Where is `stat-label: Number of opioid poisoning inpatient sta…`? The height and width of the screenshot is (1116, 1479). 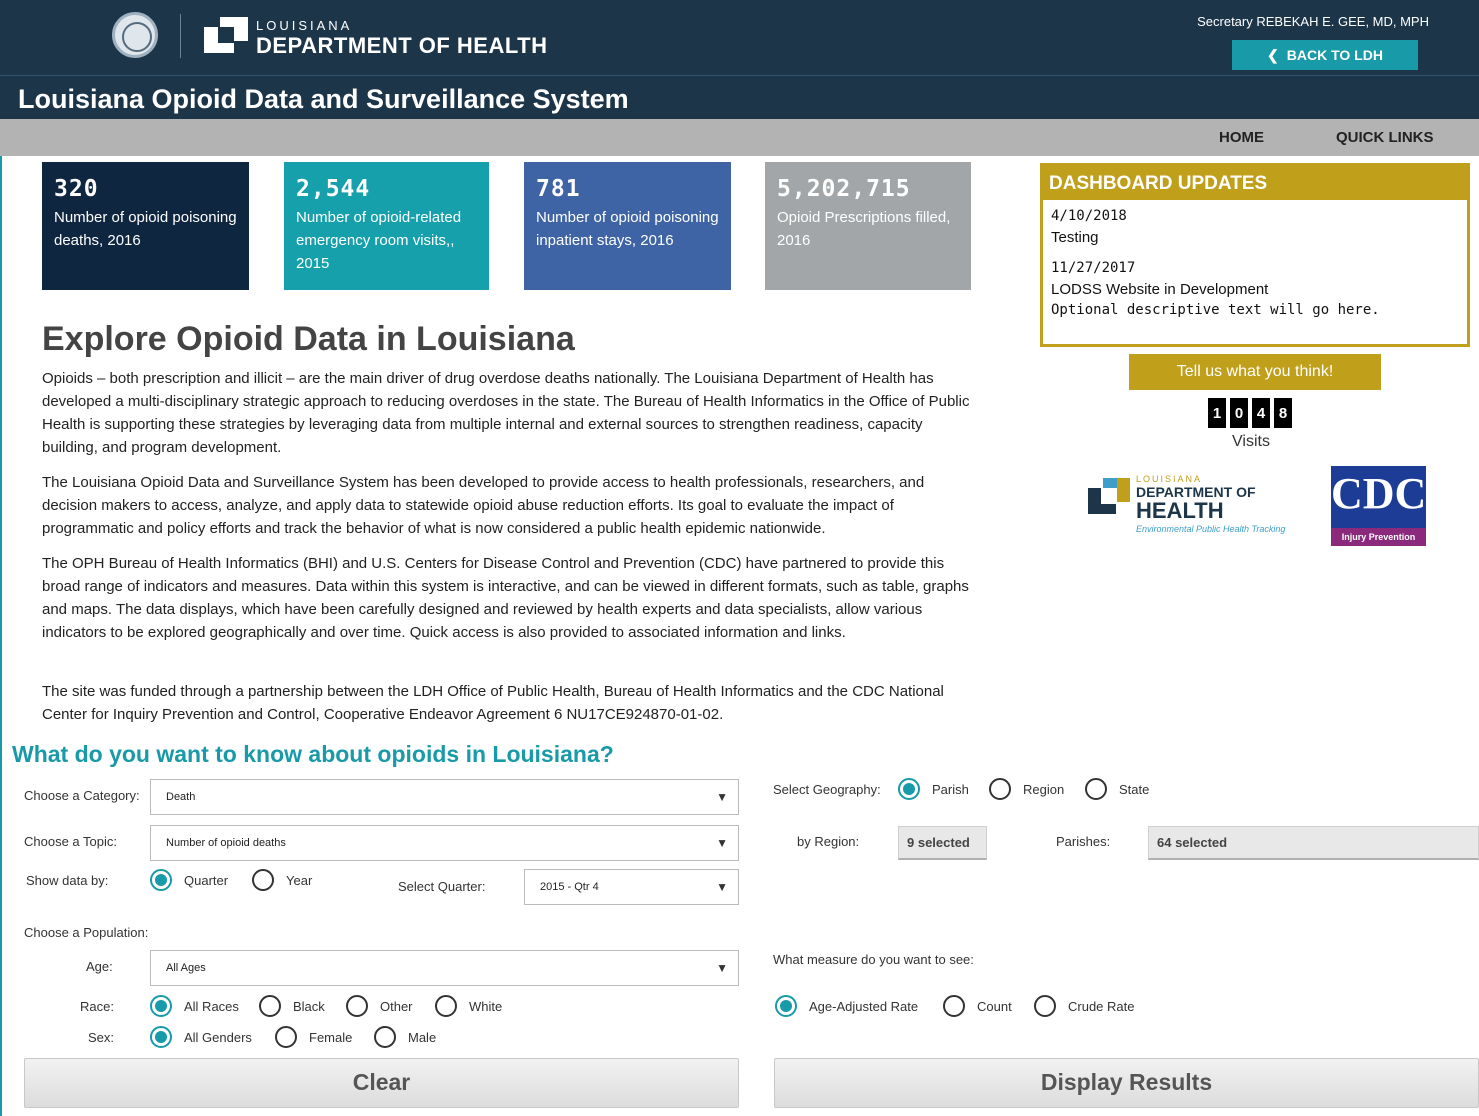
stat-label: Number of opioid poisoning inpatient sta… is located at coordinates (627, 229).